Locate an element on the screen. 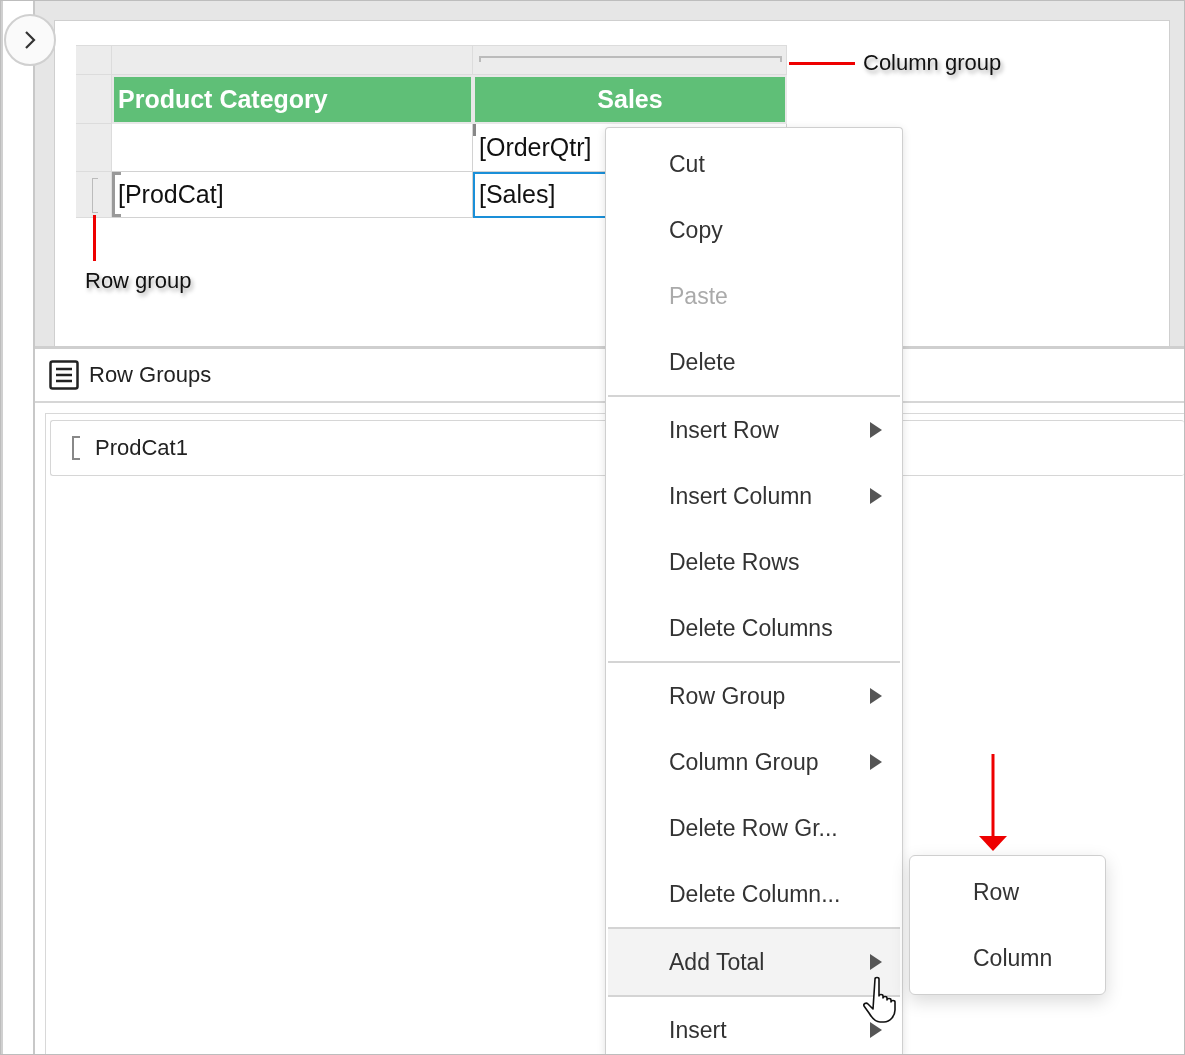 This screenshot has height=1055, width=1185. down-arrow-icon is located at coordinates (993, 802).